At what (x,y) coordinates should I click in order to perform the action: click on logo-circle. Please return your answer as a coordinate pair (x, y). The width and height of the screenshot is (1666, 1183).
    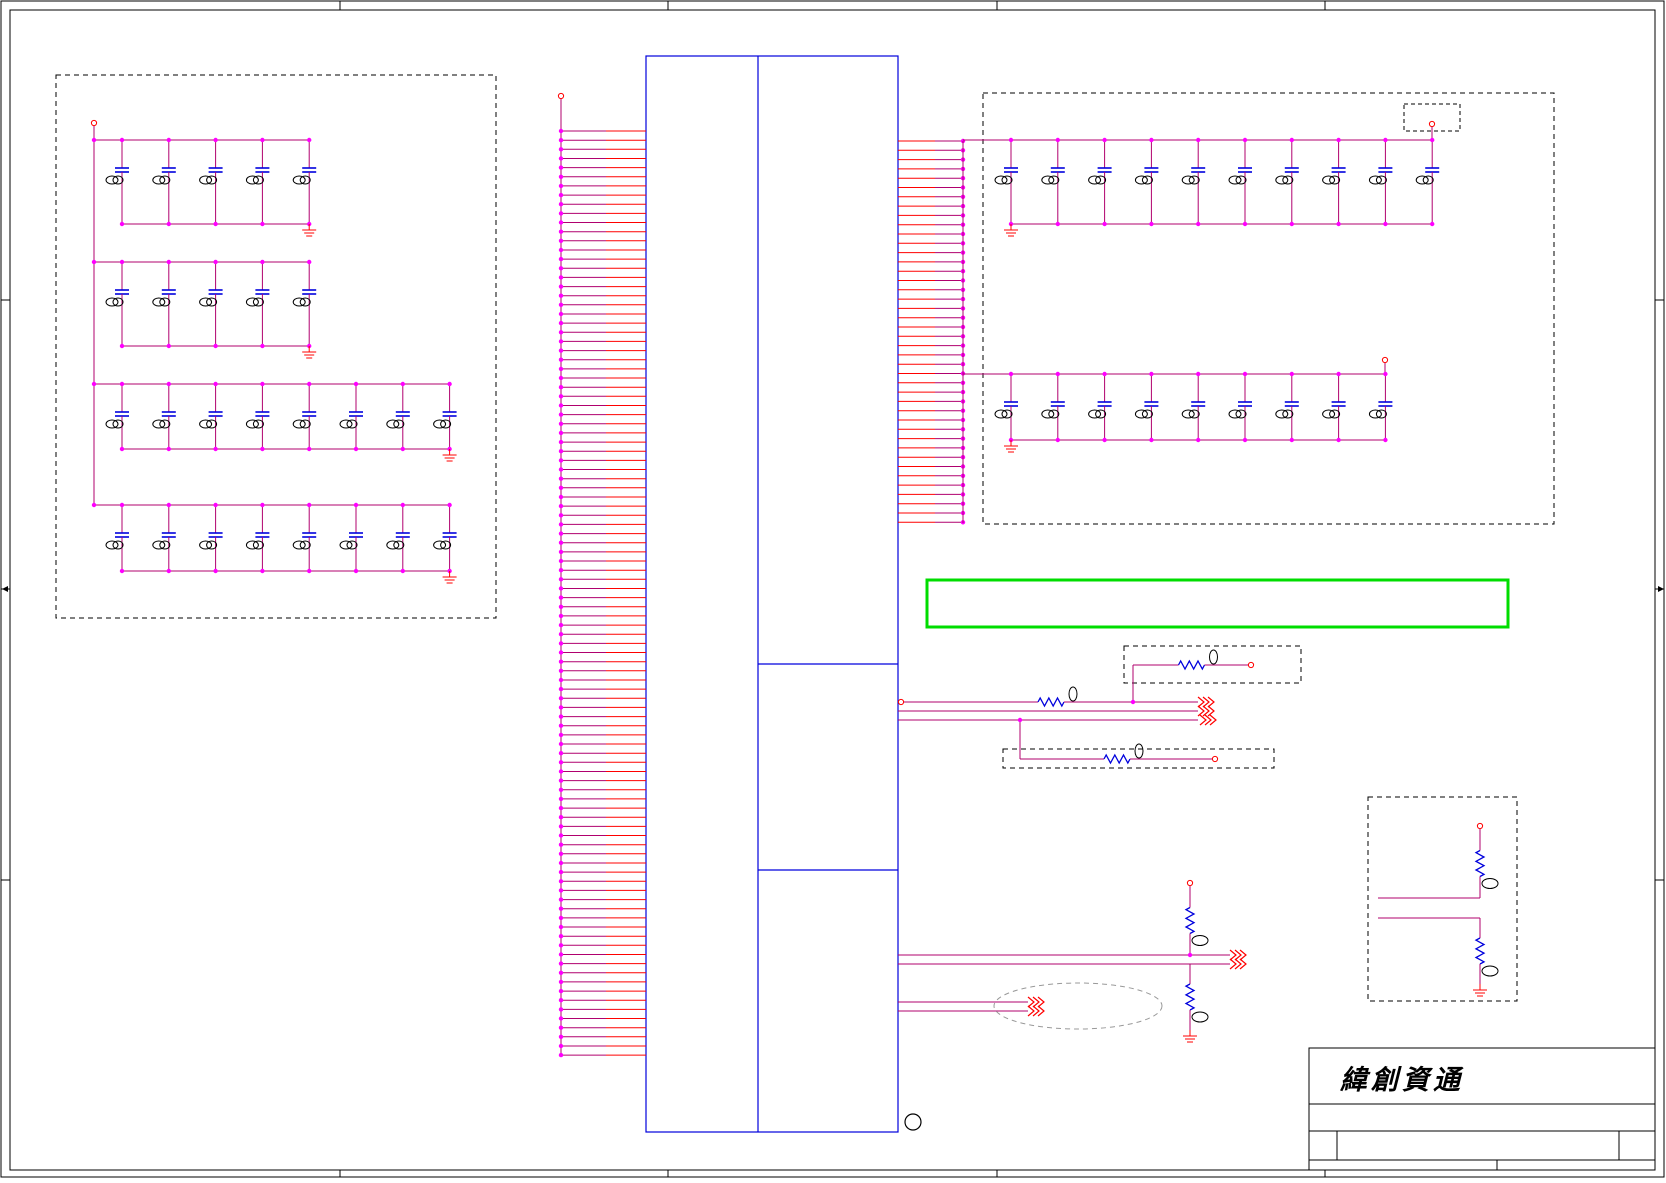
    Looking at the image, I should click on (913, 1122).